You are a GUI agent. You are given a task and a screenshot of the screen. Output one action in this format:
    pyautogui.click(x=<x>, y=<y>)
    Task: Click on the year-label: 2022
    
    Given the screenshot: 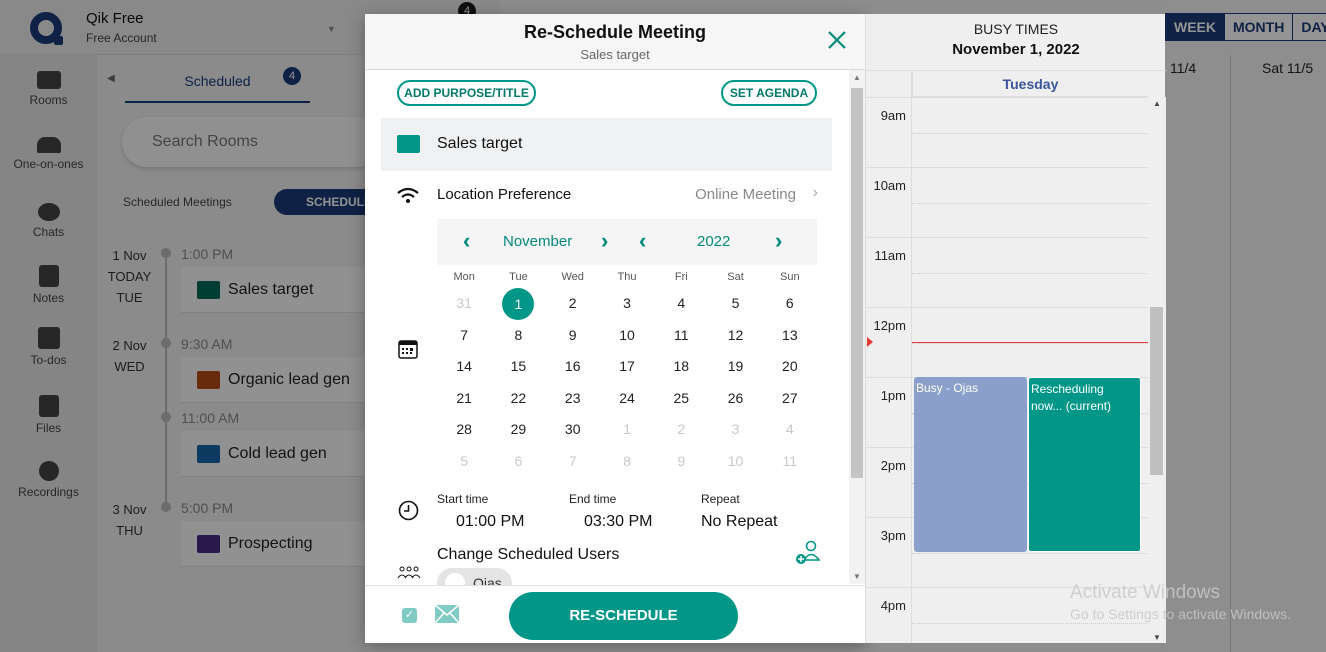 What is the action you would take?
    pyautogui.click(x=713, y=241)
    